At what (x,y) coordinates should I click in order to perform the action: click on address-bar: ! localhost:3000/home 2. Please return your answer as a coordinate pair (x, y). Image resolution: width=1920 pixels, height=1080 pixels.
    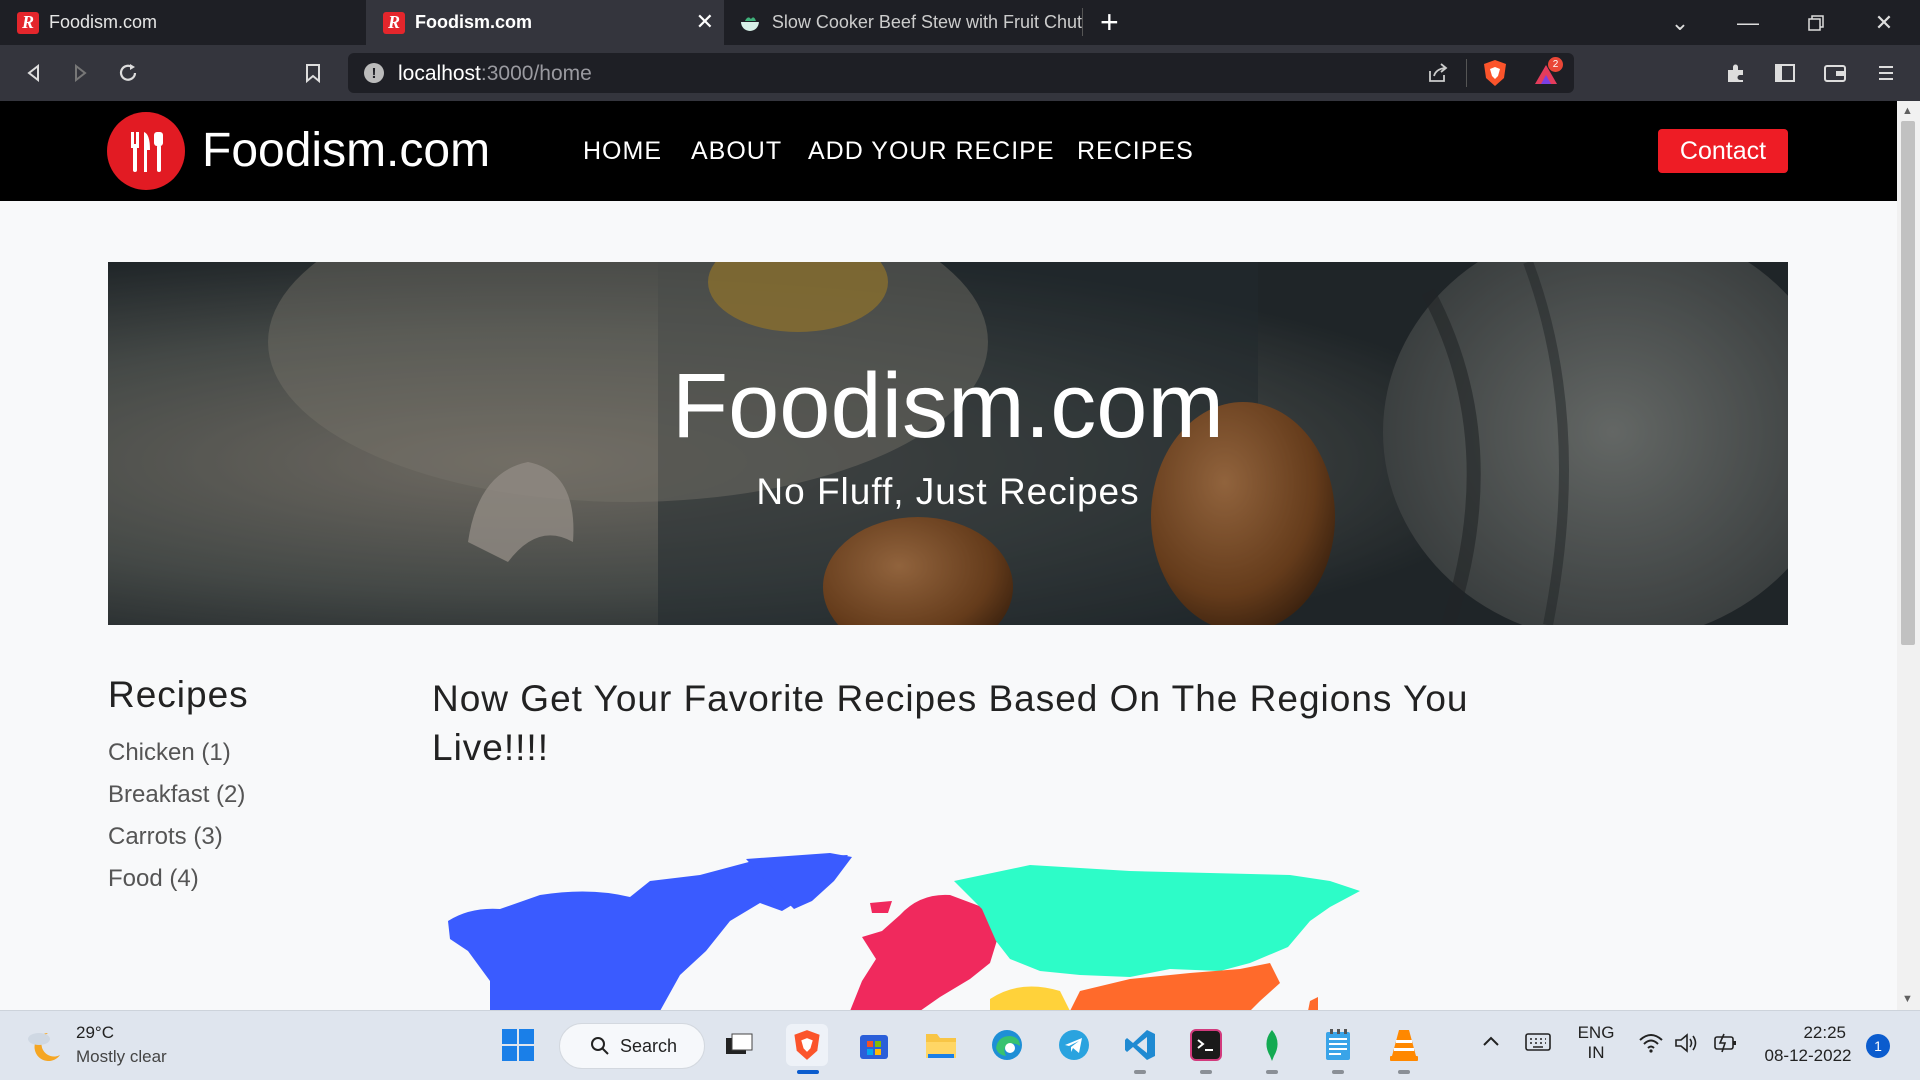
    Looking at the image, I should click on (961, 73).